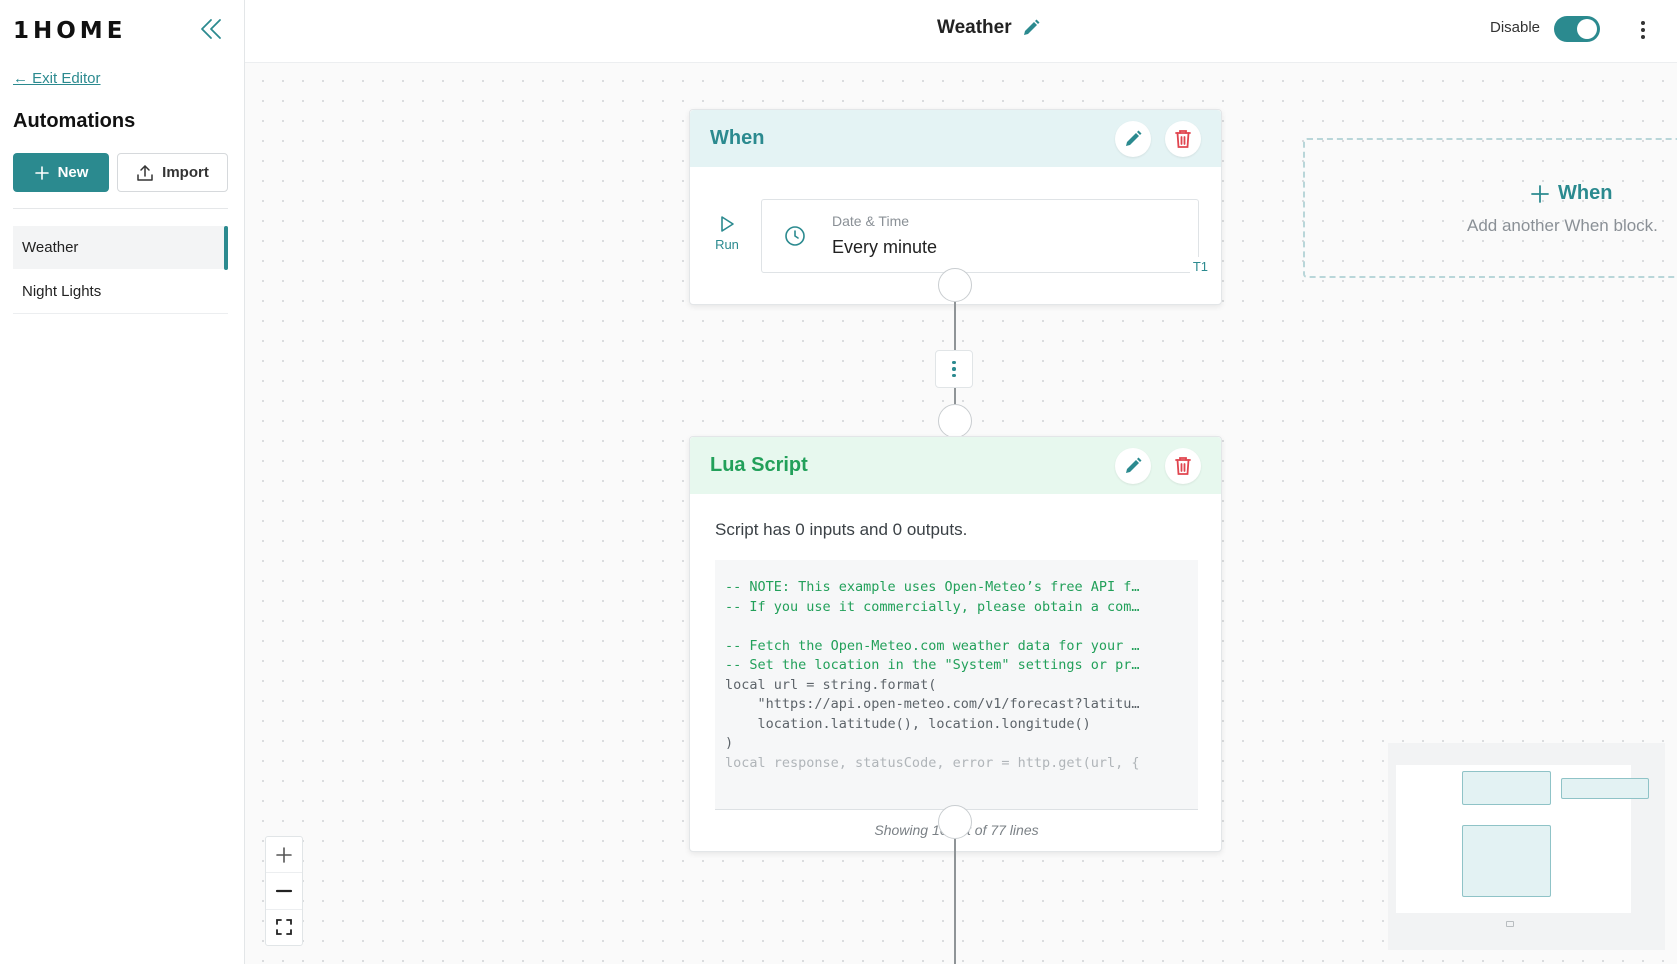 The height and width of the screenshot is (964, 1677). Describe the element at coordinates (729, 743) in the screenshot. I see `code-line: )` at that location.